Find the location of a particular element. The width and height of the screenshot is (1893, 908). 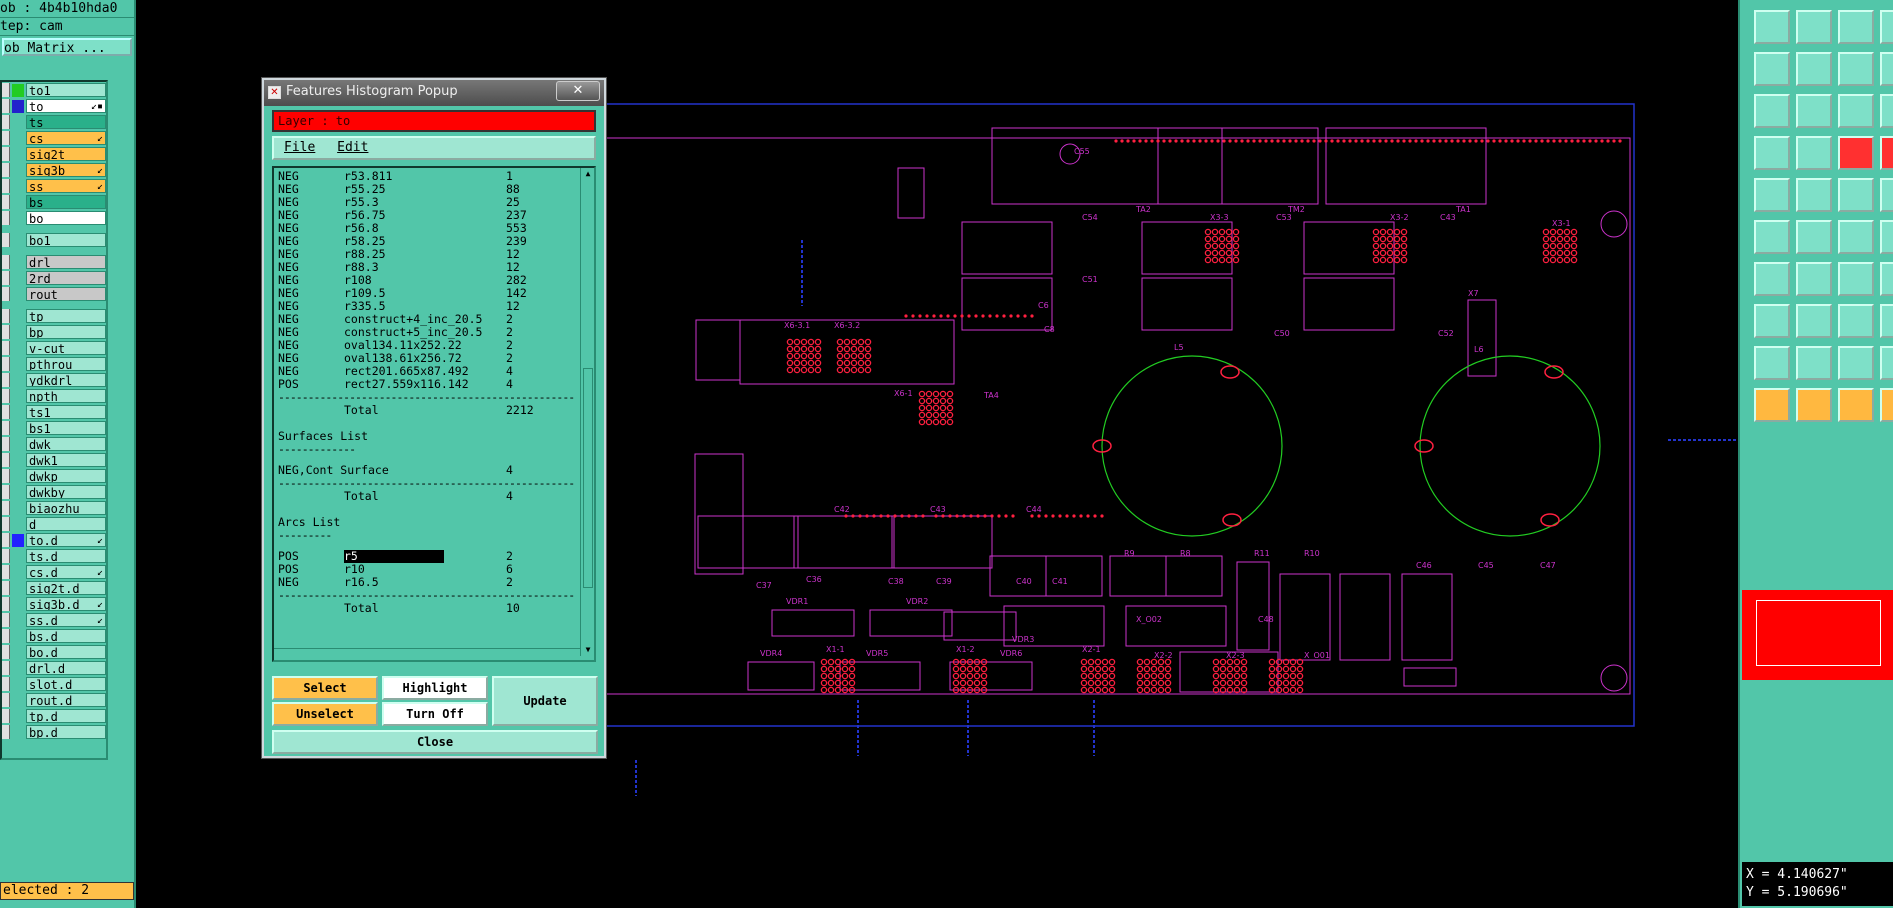

update-button: Update is located at coordinates (545, 701).